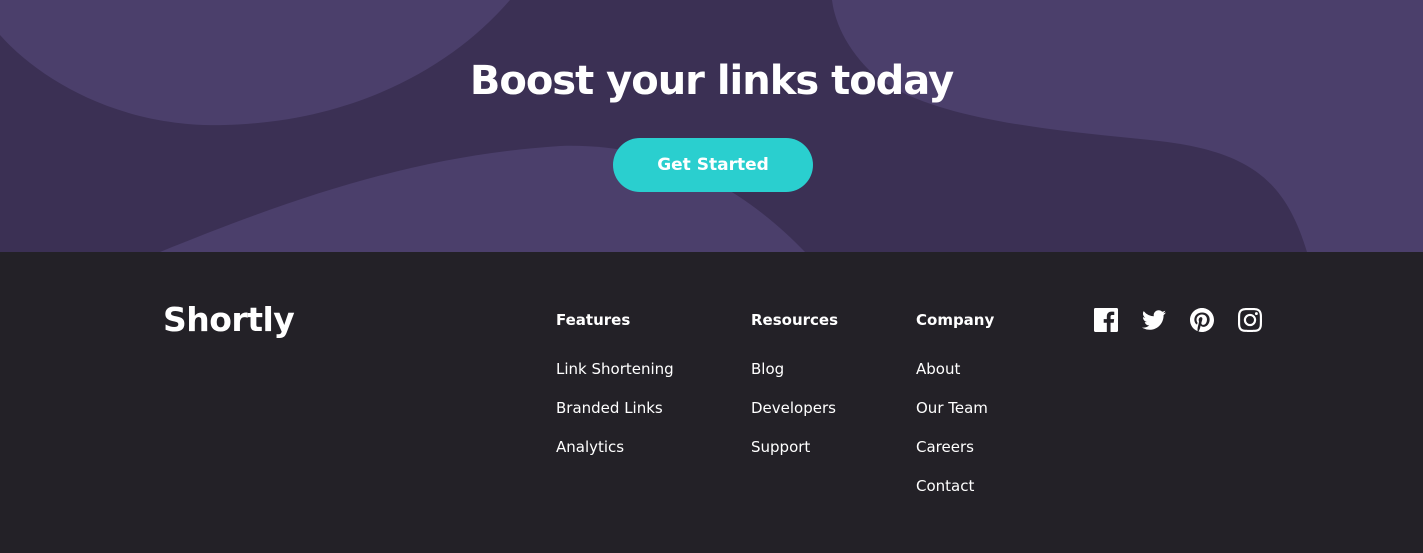 Image resolution: width=1423 pixels, height=553 pixels. What do you see at coordinates (955, 495) in the screenshot?
I see `list-item: Contact` at bounding box center [955, 495].